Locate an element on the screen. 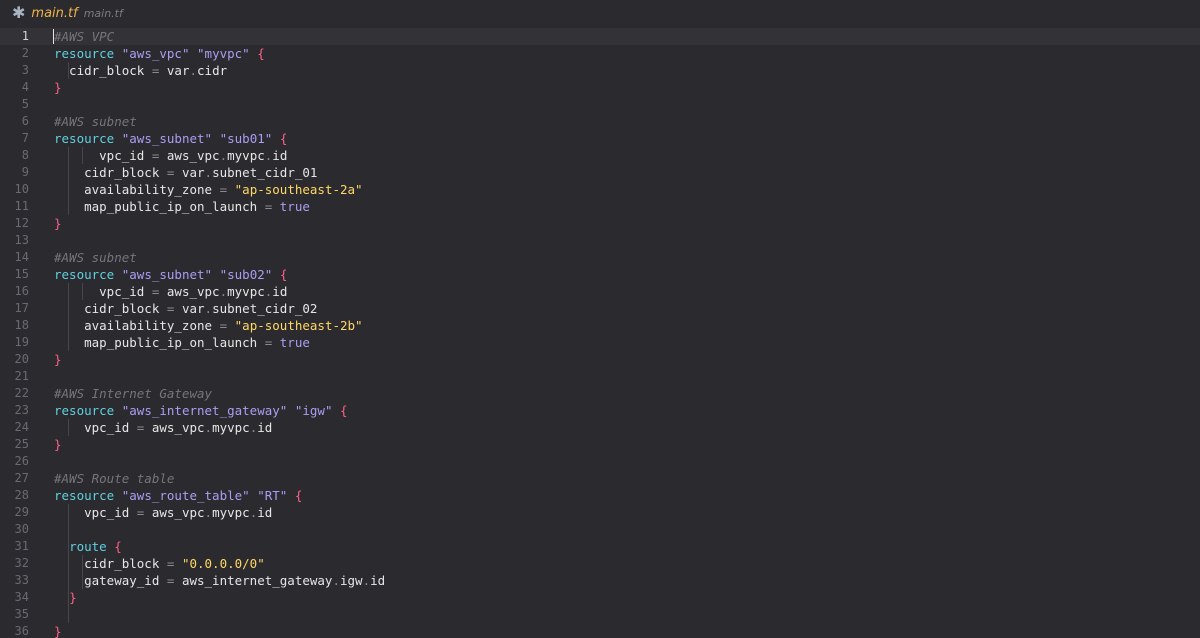  line-number: 19 is located at coordinates (21, 342).